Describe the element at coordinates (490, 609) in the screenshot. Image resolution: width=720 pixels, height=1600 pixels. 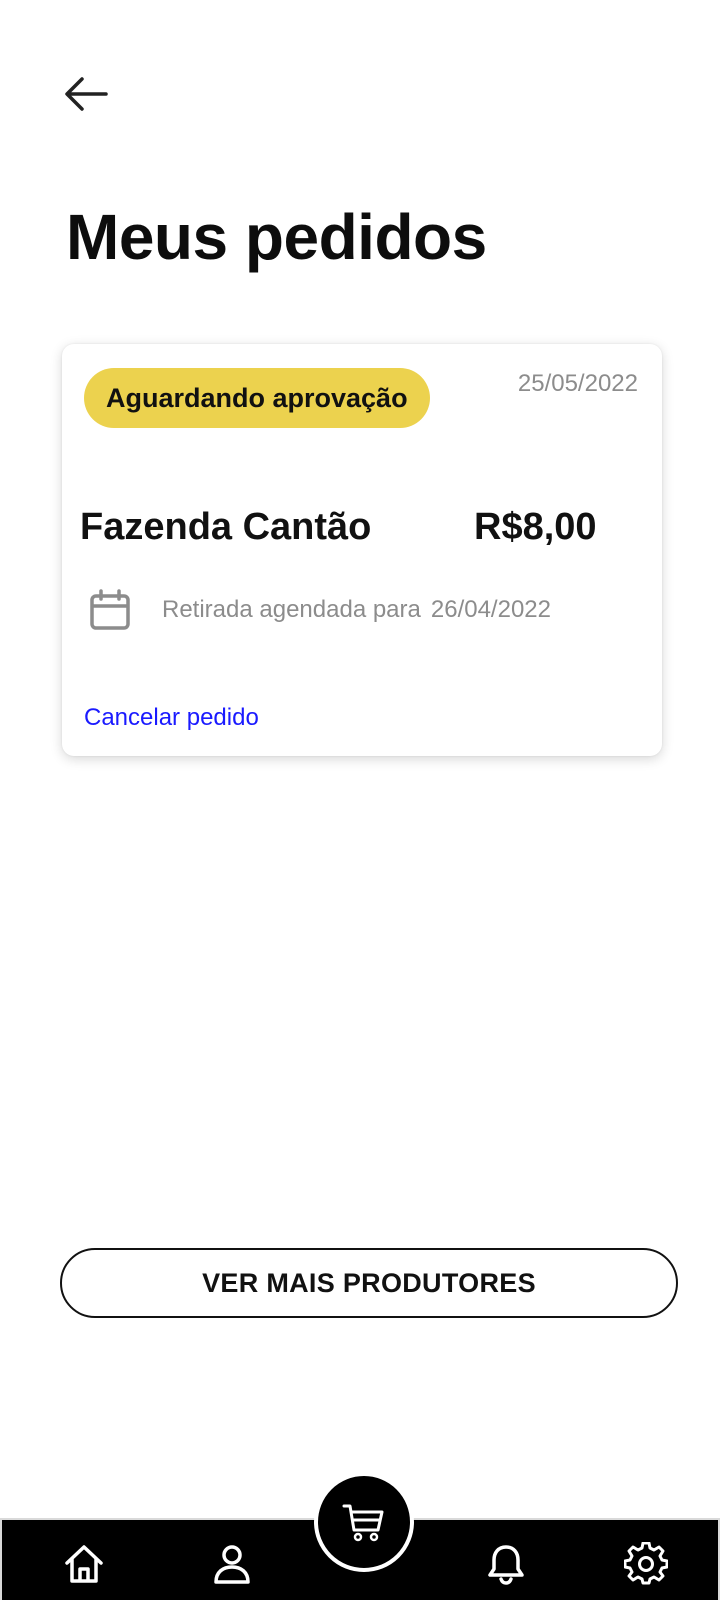
I see `pickup-date: 26/04/2022` at that location.